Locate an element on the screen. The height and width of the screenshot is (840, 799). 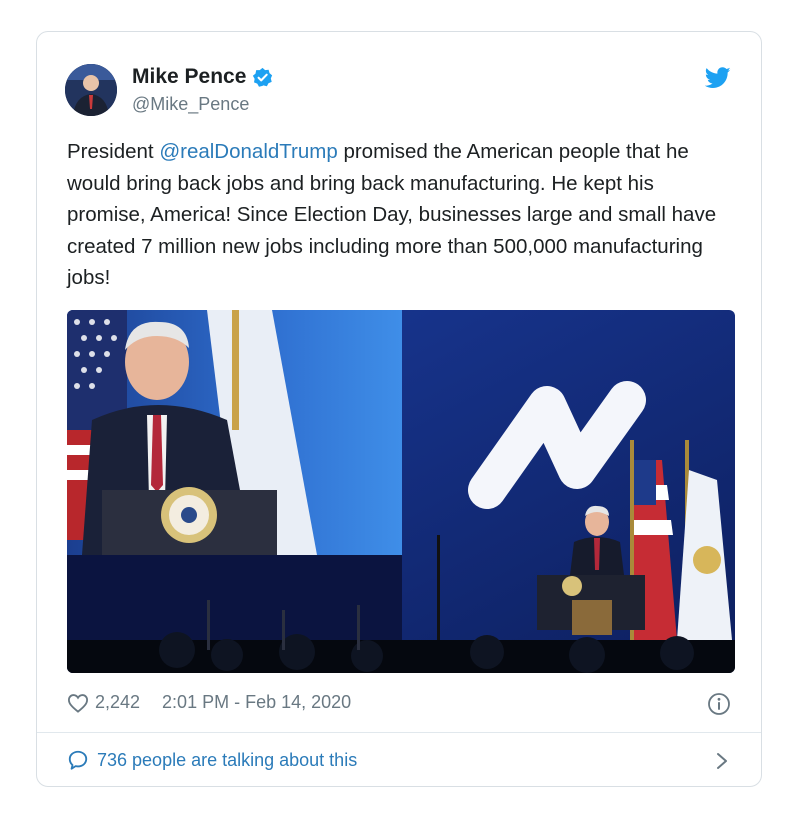
timestamp: 2:01 PM - Feb 14, 2020 is located at coordinates (256, 702).